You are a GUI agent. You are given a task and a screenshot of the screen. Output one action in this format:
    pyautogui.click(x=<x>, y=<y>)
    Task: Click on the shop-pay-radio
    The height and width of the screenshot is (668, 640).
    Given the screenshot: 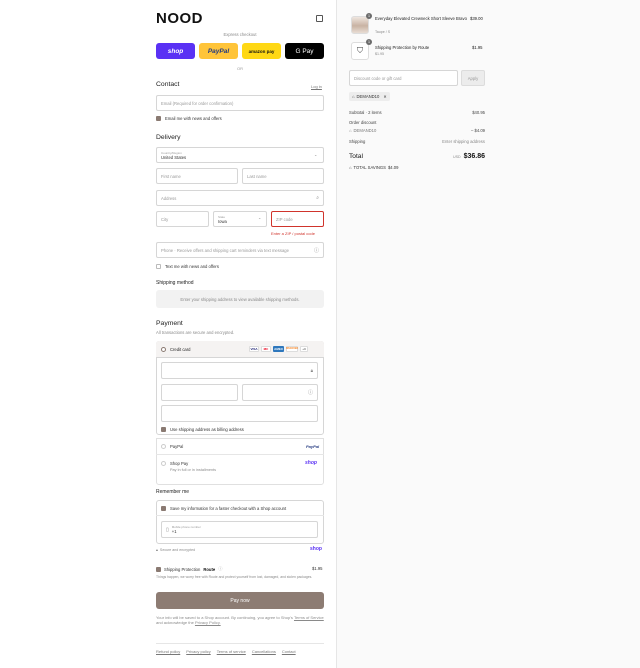 What is the action you would take?
    pyautogui.click(x=163, y=463)
    